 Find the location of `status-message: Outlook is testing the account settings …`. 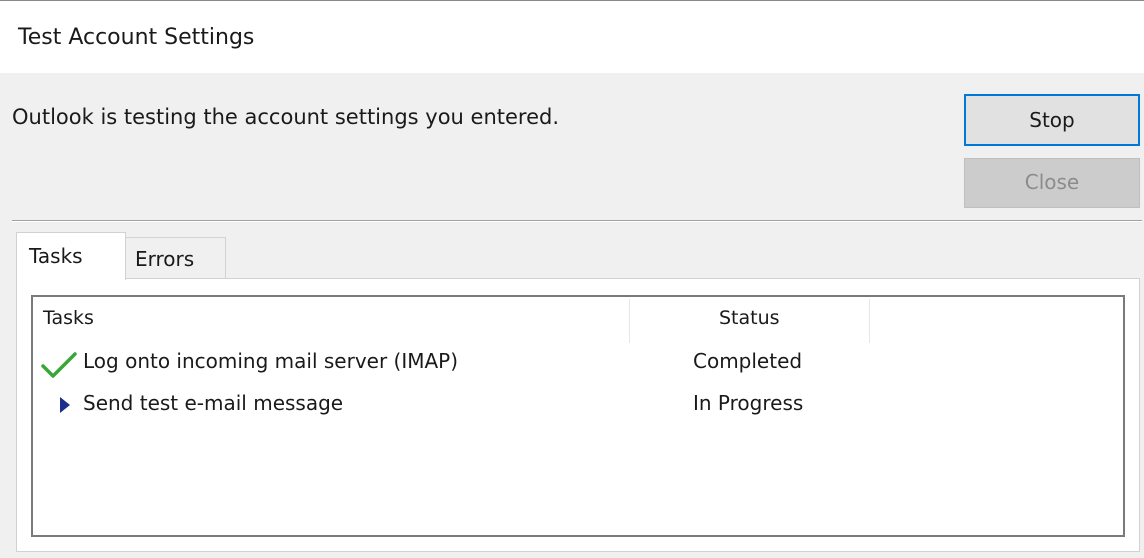

status-message: Outlook is testing the account settings … is located at coordinates (286, 117).